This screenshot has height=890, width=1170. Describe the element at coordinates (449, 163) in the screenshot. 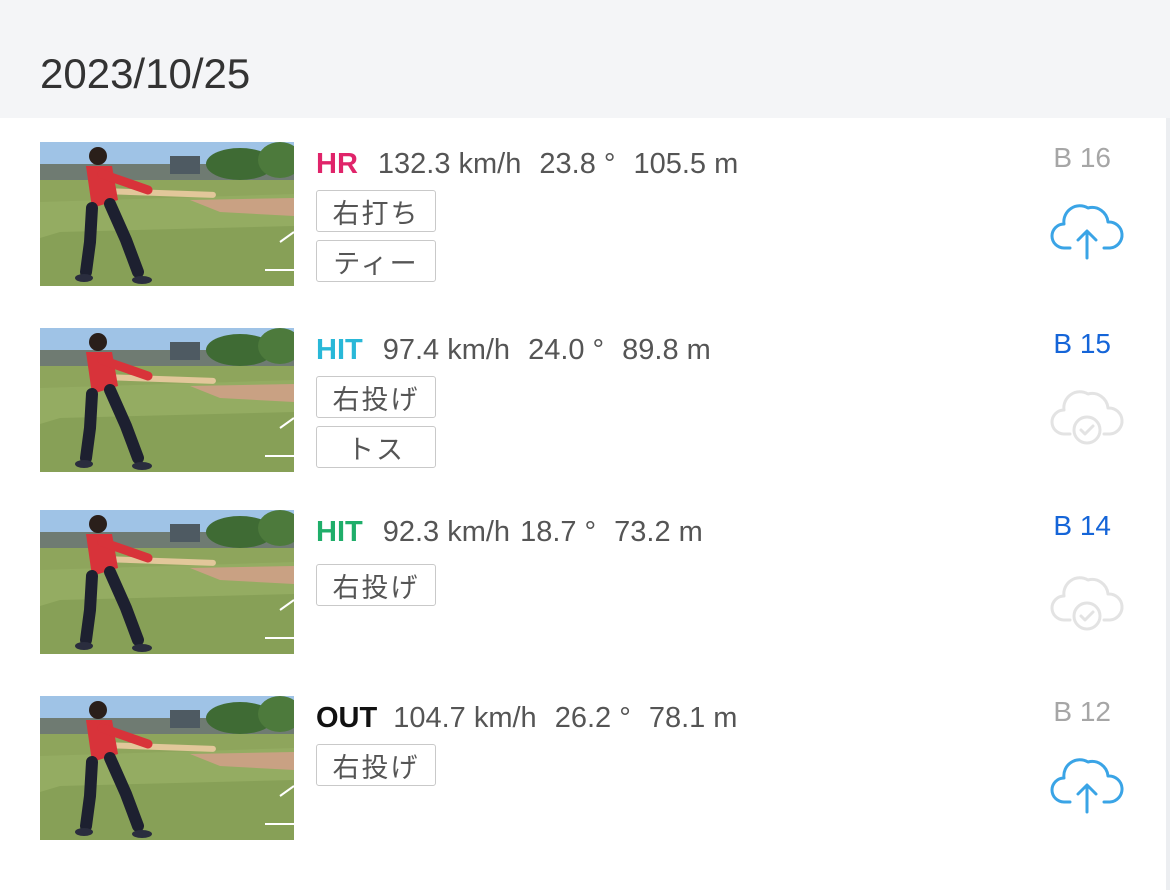

I see `exit-speed: 132.3 km/h` at that location.